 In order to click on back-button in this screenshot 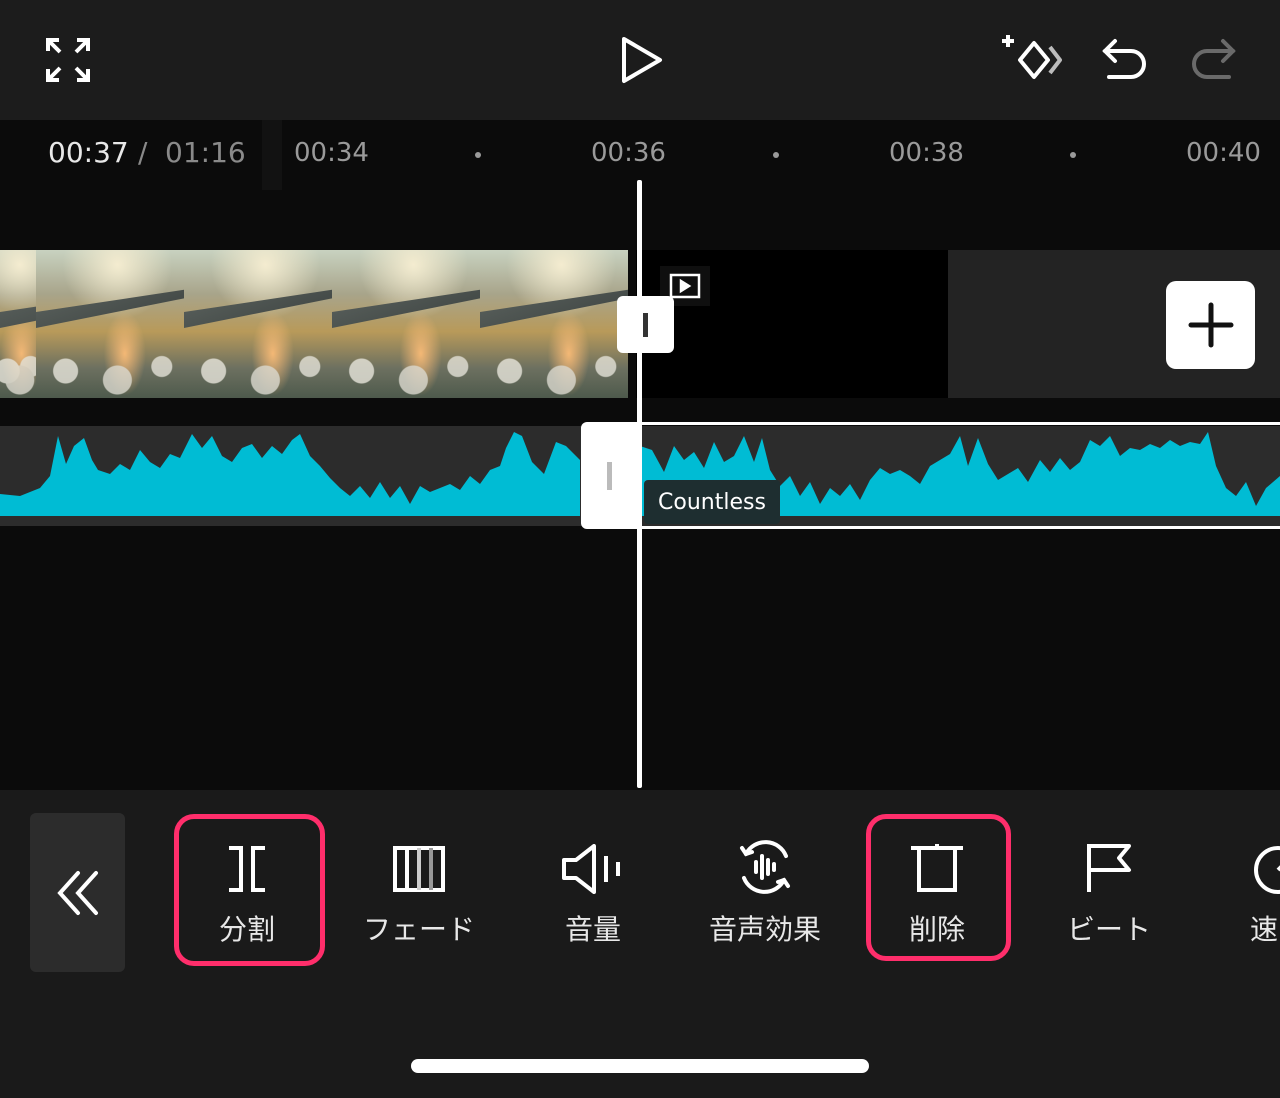, I will do `click(77, 892)`.